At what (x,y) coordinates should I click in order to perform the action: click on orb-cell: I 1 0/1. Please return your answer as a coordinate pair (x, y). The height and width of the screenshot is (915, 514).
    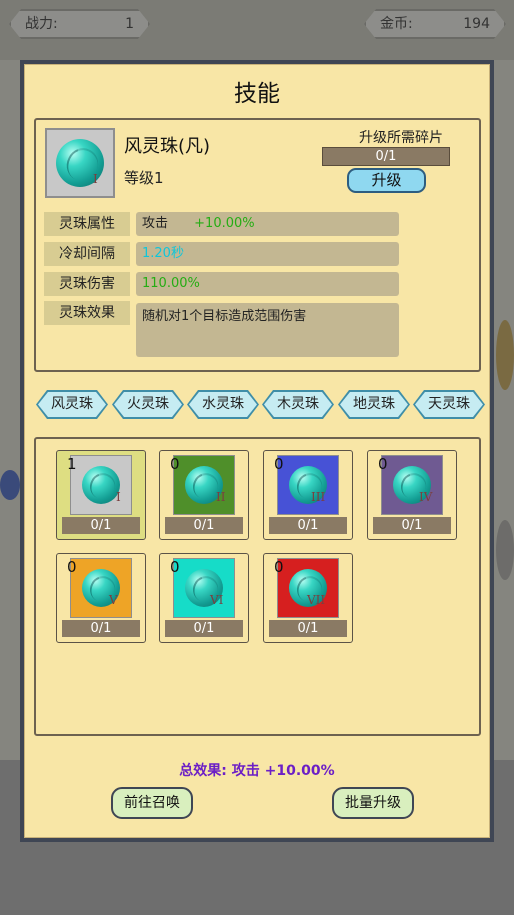
    Looking at the image, I should click on (101, 495).